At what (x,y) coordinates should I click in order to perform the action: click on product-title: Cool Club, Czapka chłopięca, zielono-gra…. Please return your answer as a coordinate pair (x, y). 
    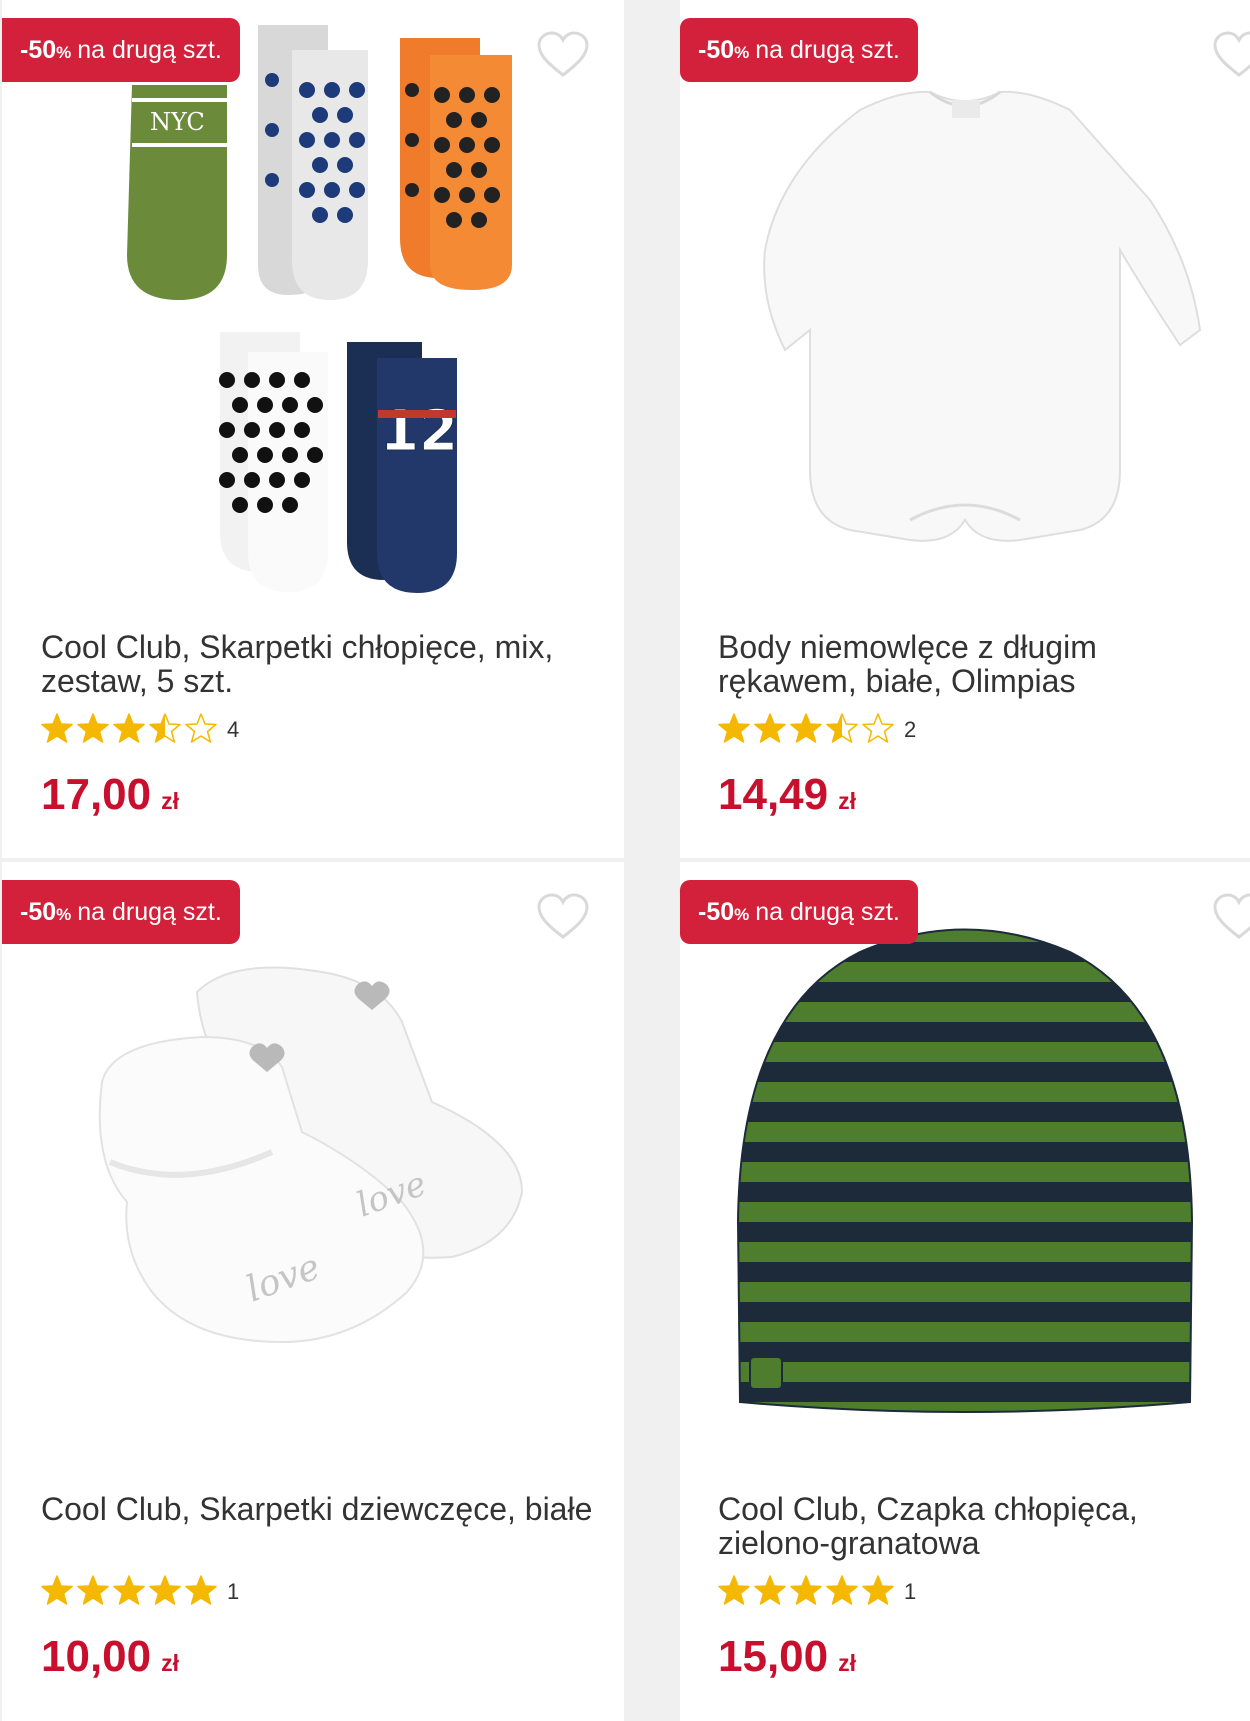
    Looking at the image, I should click on (978, 1526).